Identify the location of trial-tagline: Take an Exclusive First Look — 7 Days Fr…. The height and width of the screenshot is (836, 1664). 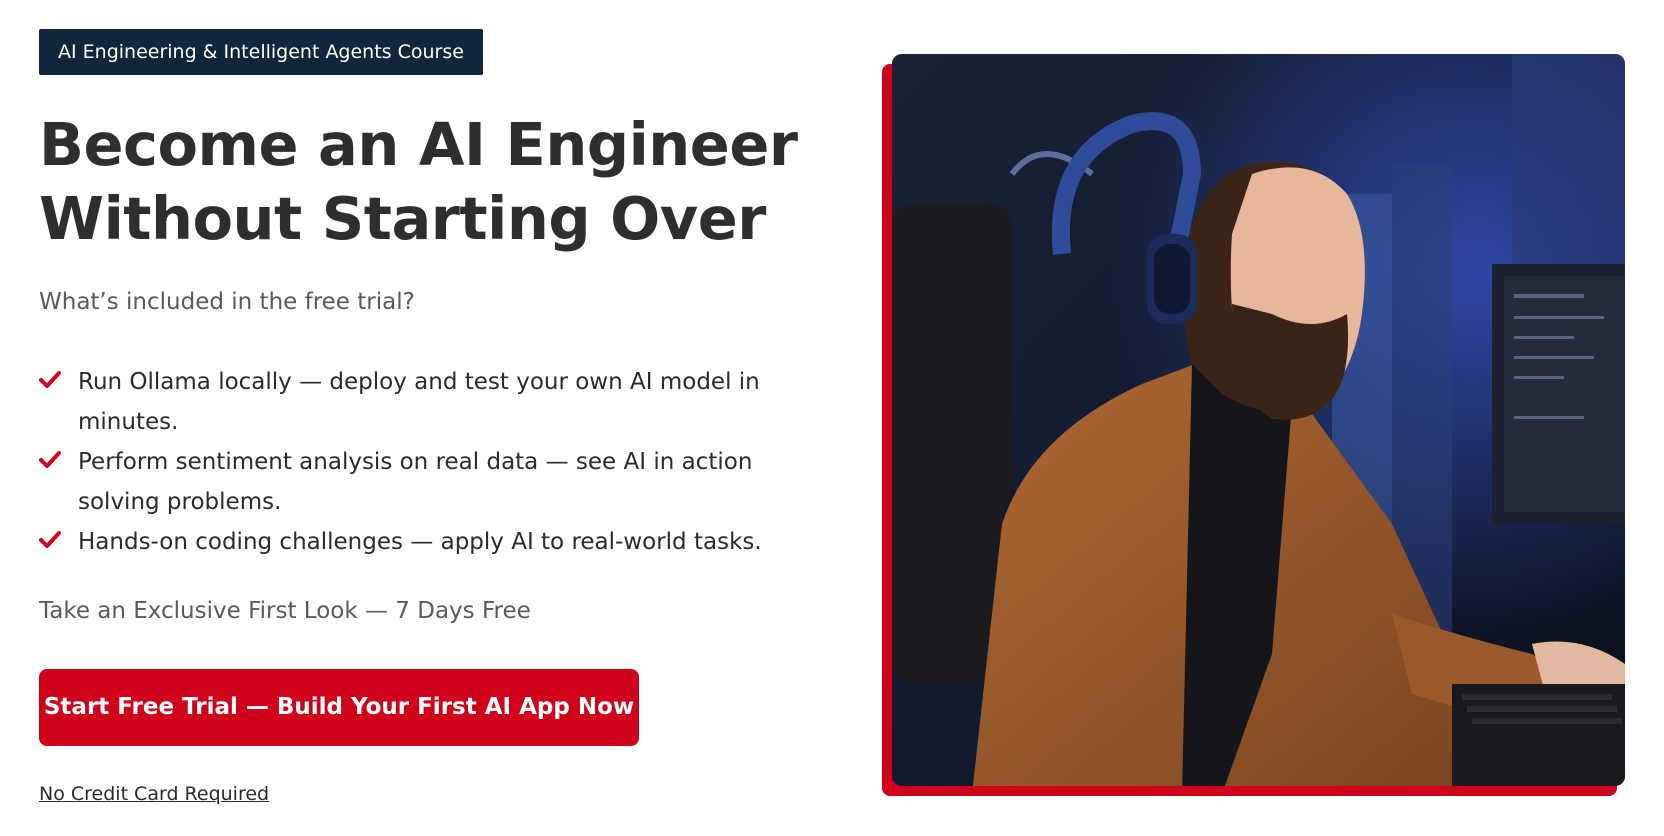
(285, 611).